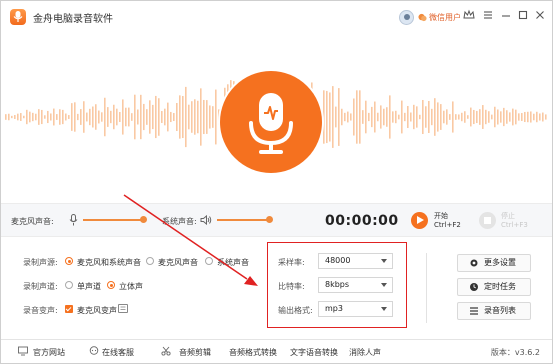 This screenshot has height=364, width=553. Describe the element at coordinates (118, 352) in the screenshot. I see `online-service-link: 在线客服` at that location.